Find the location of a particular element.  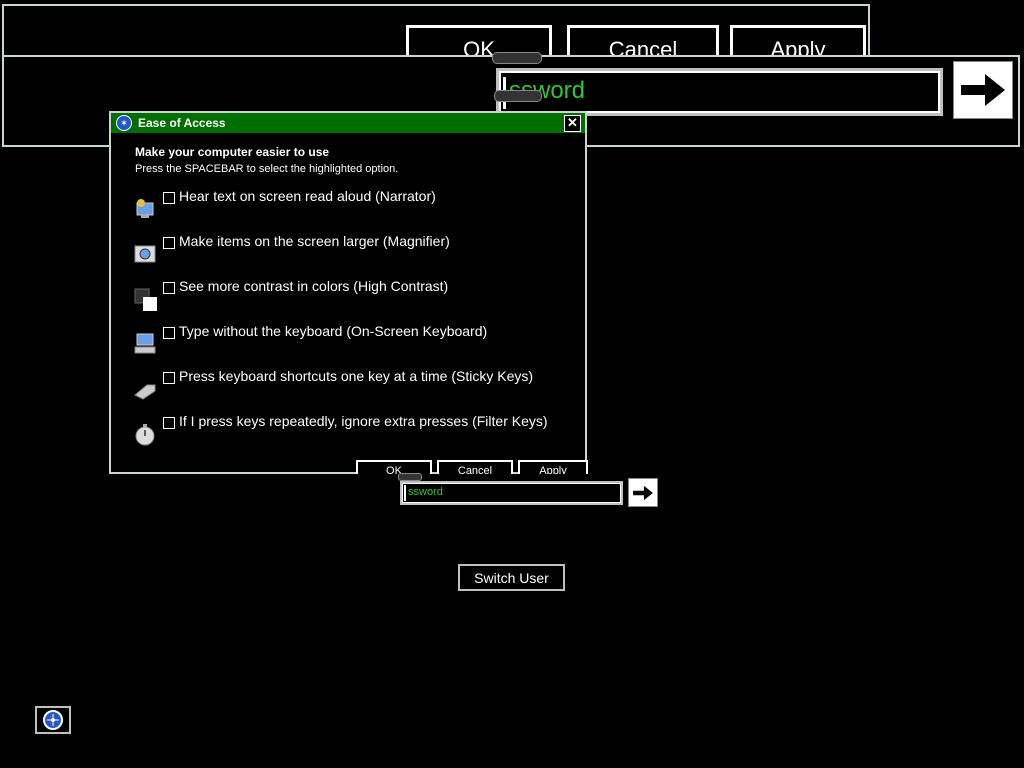

sticky-keys-checkbox is located at coordinates (169, 378).